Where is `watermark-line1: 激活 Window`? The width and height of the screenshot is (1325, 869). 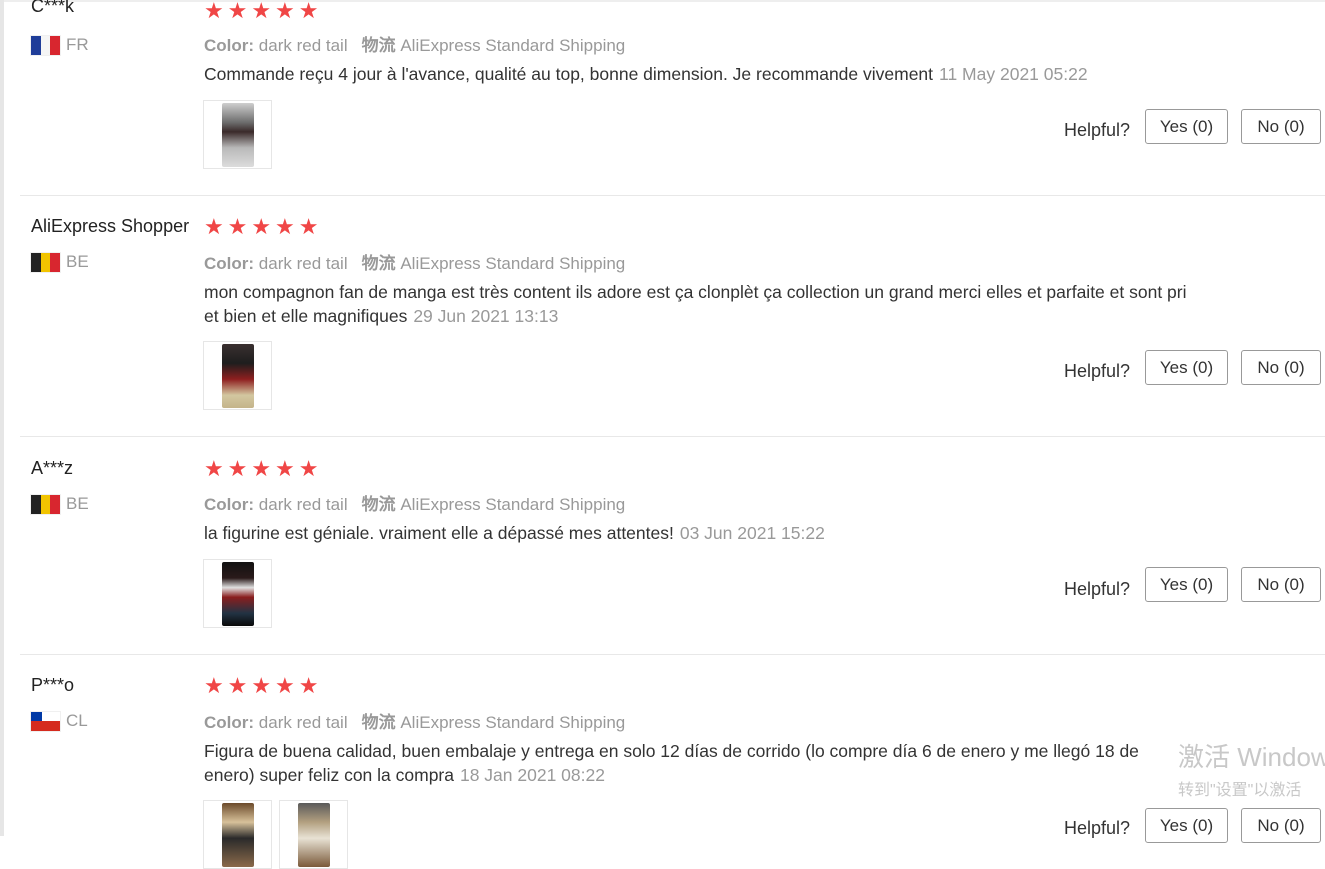
watermark-line1: 激活 Window is located at coordinates (1251, 757).